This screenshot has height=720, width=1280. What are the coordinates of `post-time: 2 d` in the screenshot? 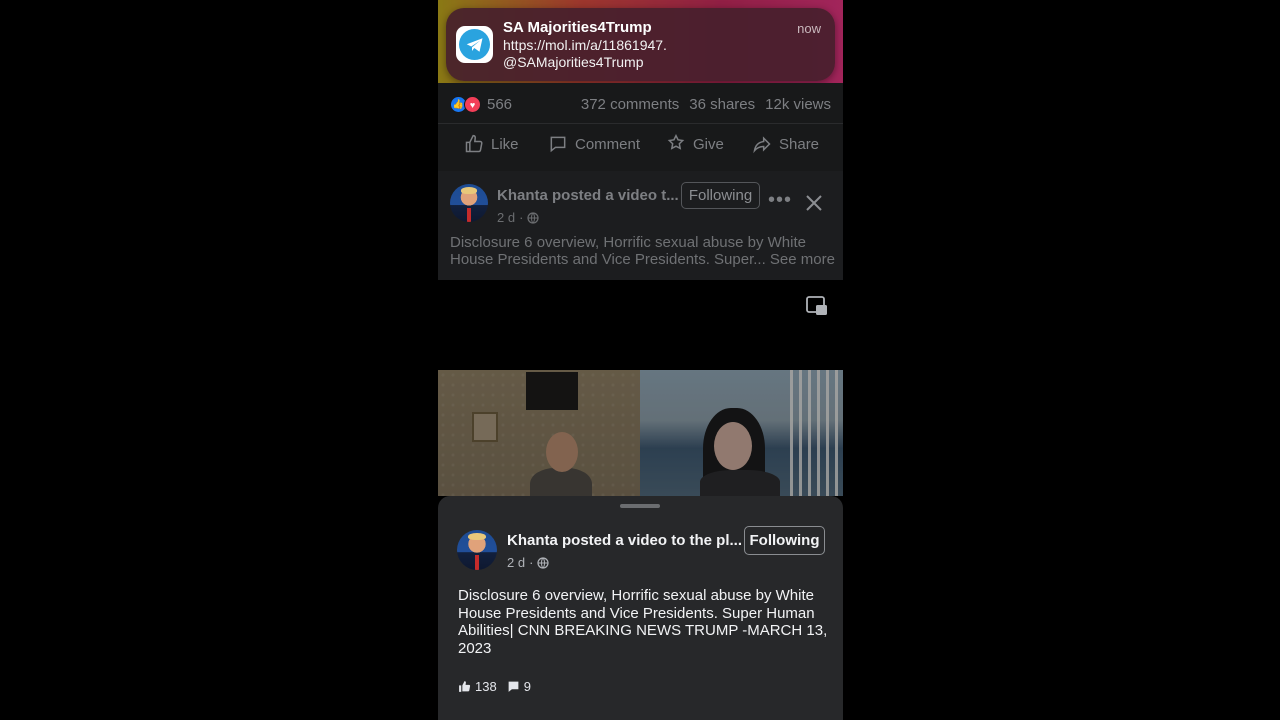 It's located at (506, 217).